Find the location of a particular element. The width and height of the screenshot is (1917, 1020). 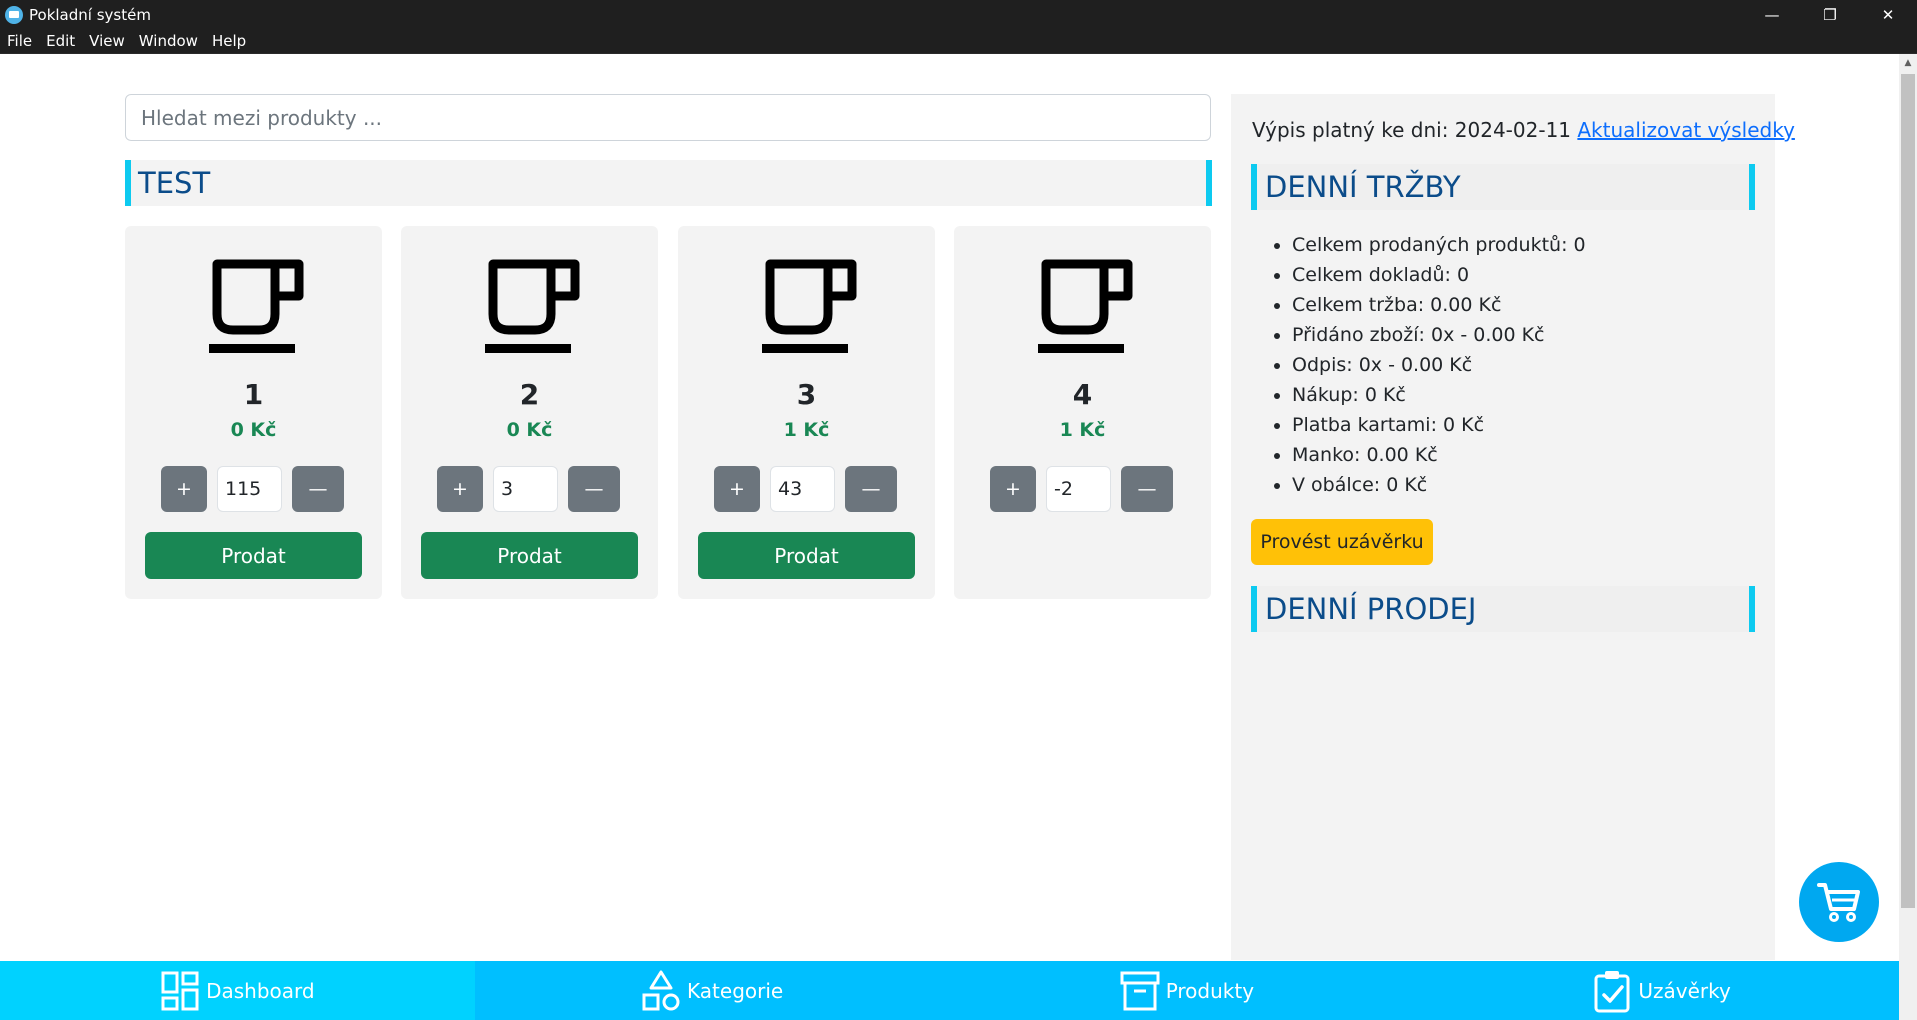

cart-button is located at coordinates (1839, 902).